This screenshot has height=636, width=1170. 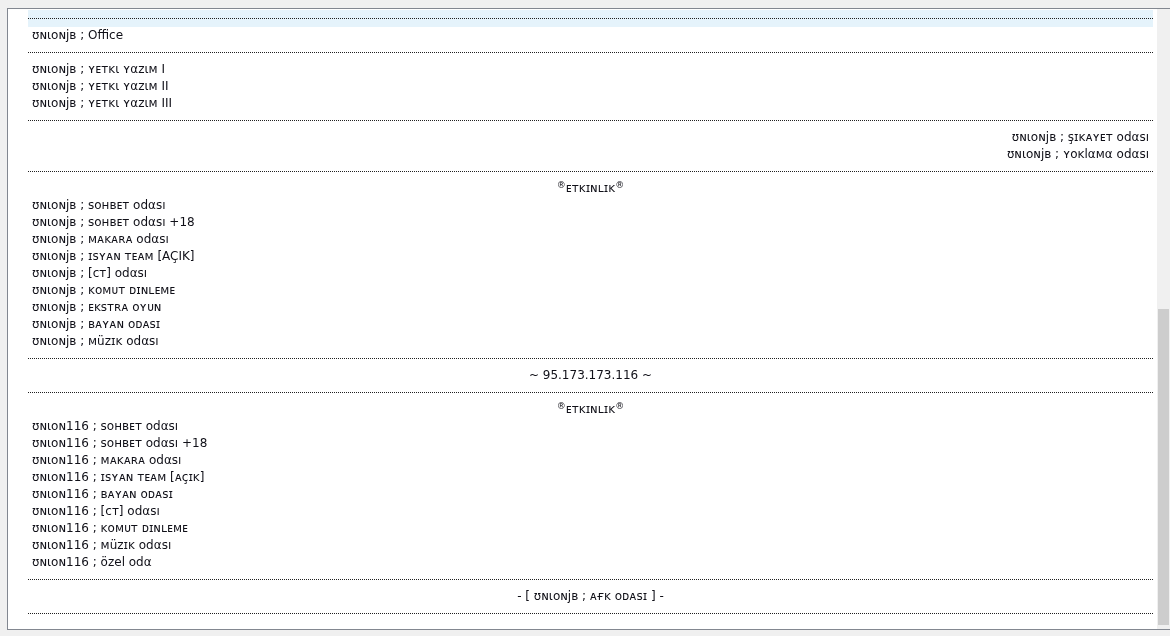 What do you see at coordinates (1163, 467) in the screenshot?
I see `scrollbar-thumb` at bounding box center [1163, 467].